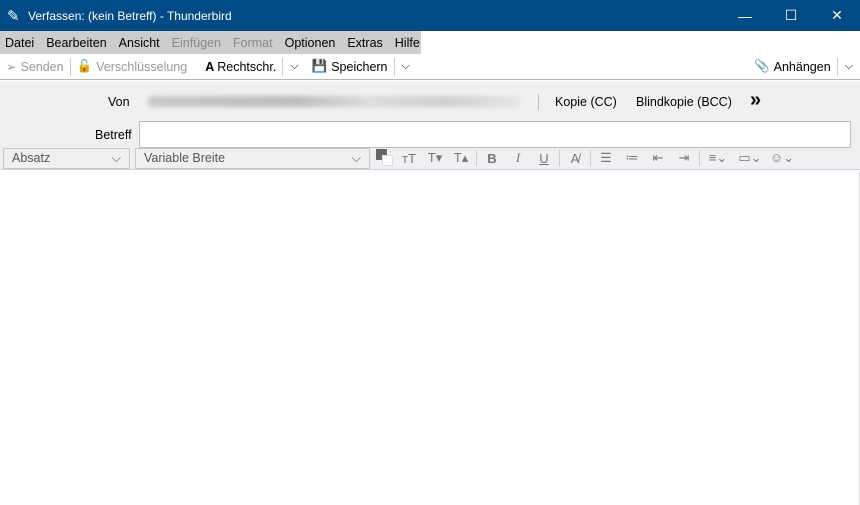 The width and height of the screenshot is (860, 505). Describe the element at coordinates (385, 158) in the screenshot. I see `text-color-button` at that location.